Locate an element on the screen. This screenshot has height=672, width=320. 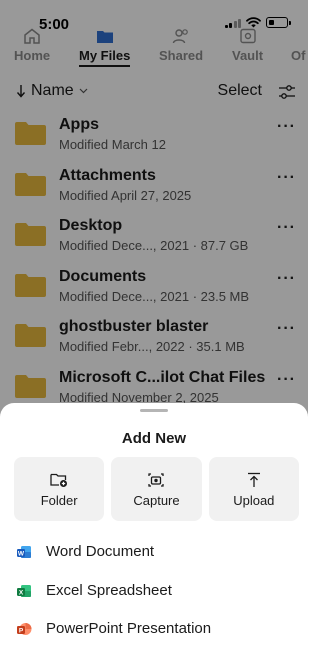
svg-text: P is located at coordinates (21, 631).